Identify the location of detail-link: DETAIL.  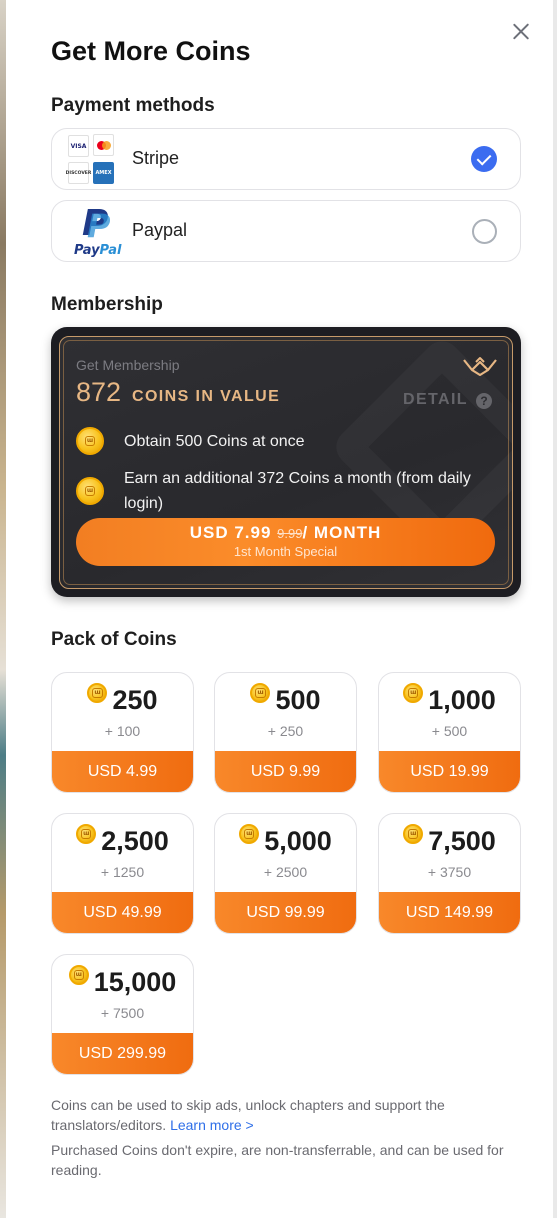
(435, 400).